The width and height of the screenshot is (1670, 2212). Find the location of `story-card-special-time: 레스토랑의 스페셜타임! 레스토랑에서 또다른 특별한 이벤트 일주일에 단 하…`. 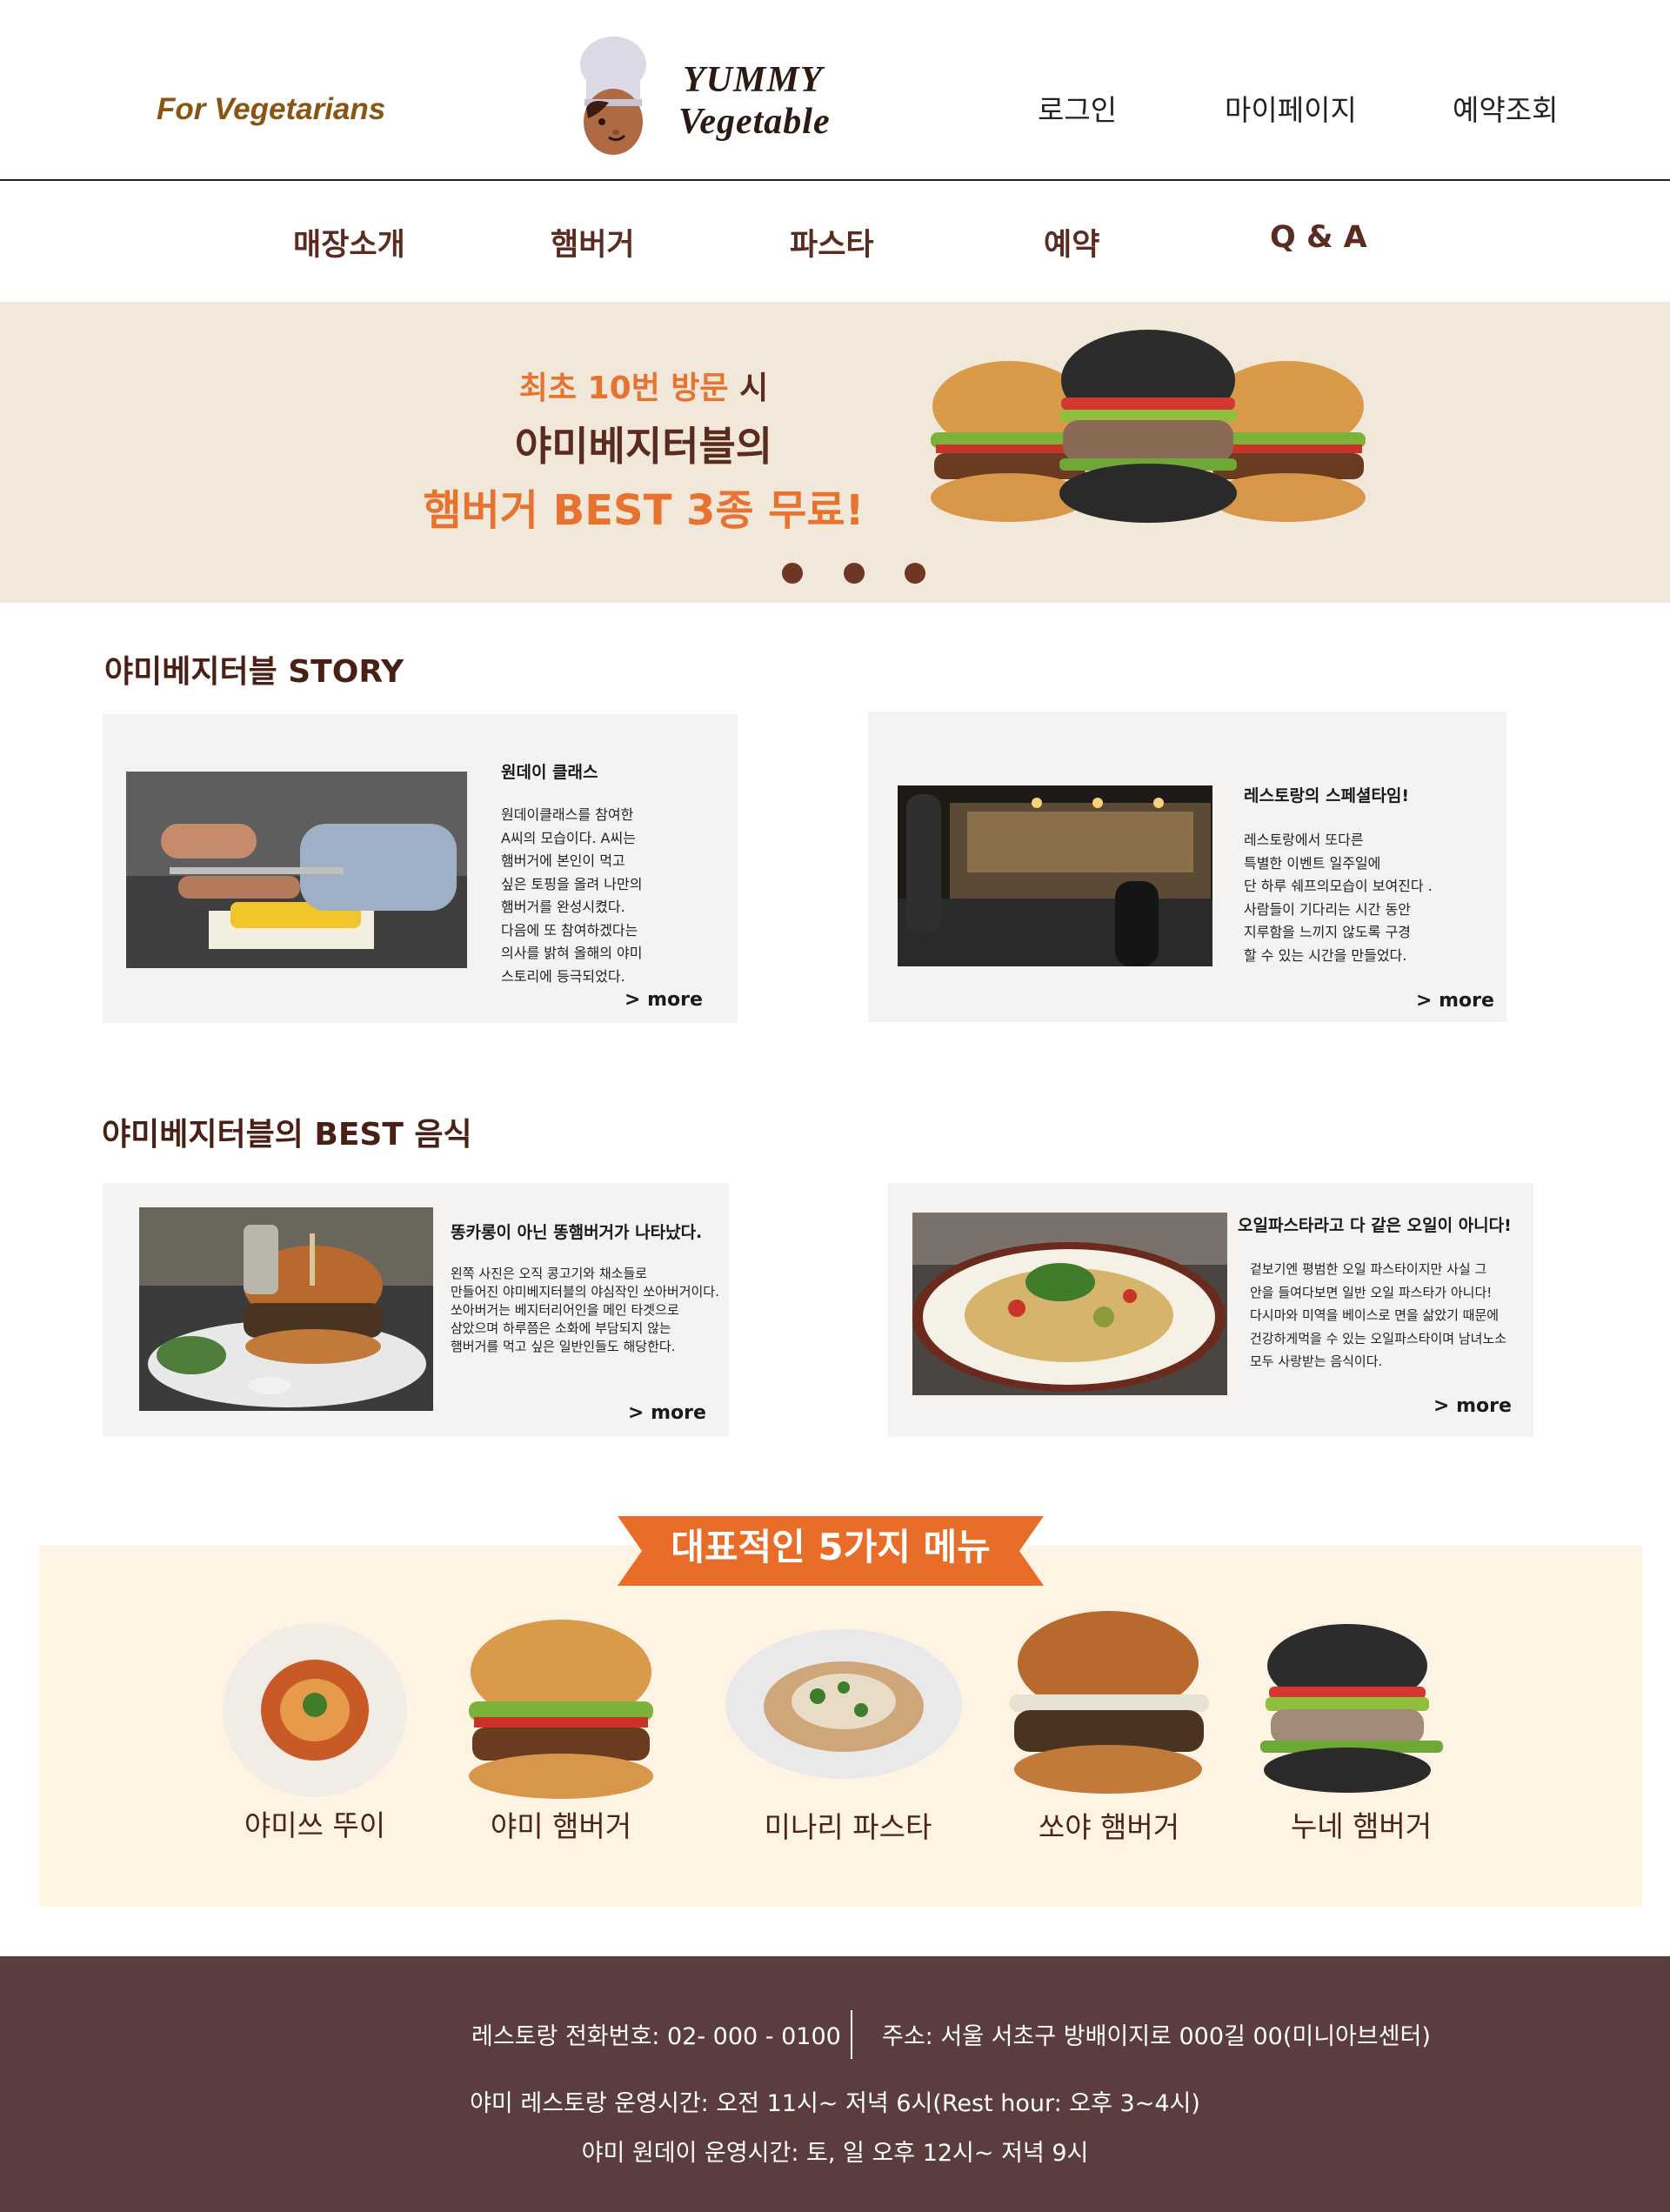

story-card-special-time: 레스토랑의 스페셜타임! 레스토랑에서 또다른 특별한 이벤트 일주일에 단 하… is located at coordinates (1187, 867).